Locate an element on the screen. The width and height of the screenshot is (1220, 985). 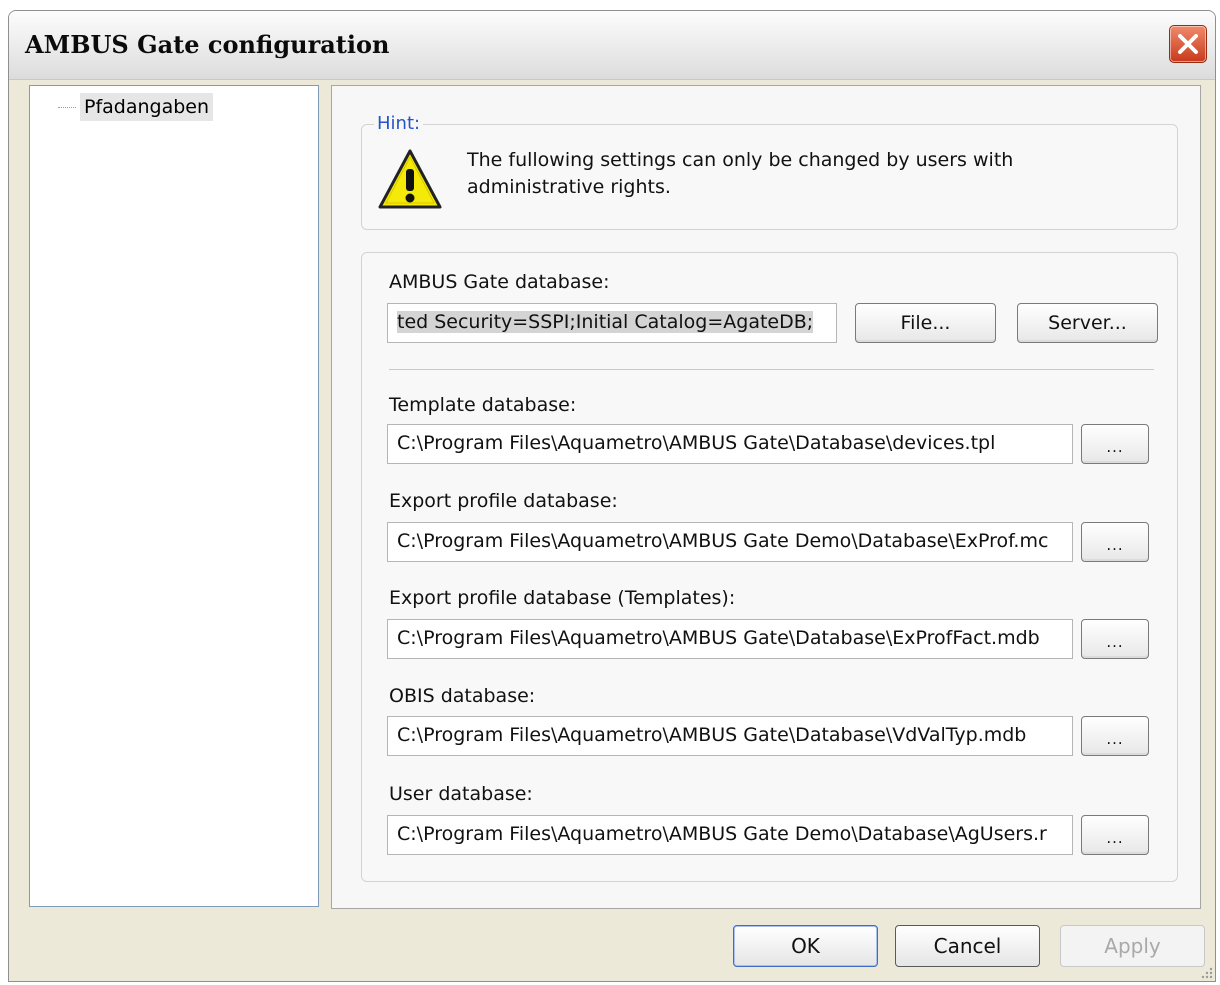
obis-db-label: OBIS database: is located at coordinates (462, 696).